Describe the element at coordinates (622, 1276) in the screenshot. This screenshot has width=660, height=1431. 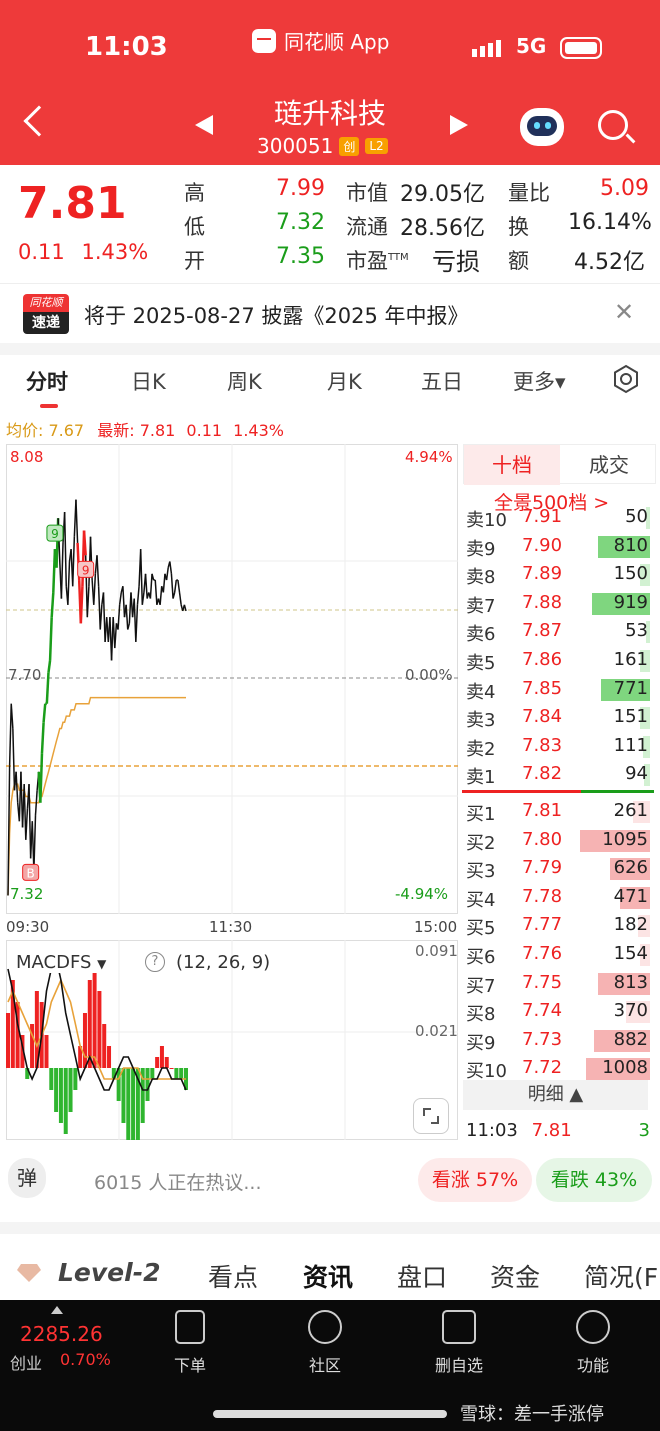
I see `tab-profile: 简况(F` at that location.